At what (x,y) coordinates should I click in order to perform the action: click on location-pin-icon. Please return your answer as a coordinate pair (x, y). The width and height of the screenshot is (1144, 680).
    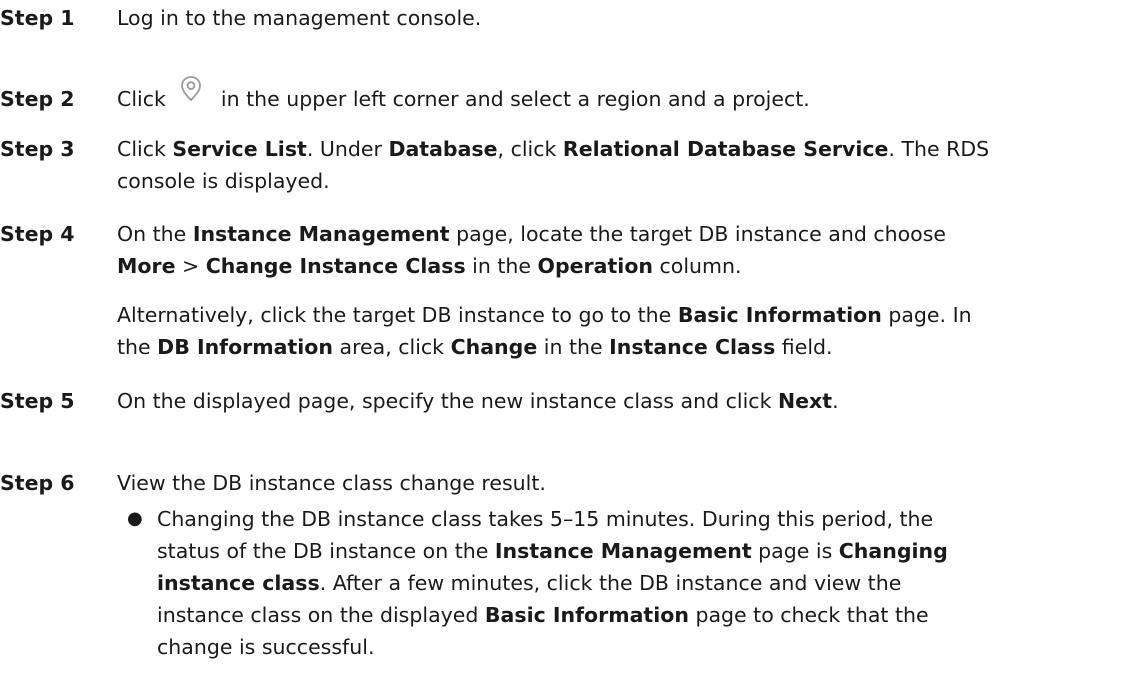
    Looking at the image, I should click on (191, 89).